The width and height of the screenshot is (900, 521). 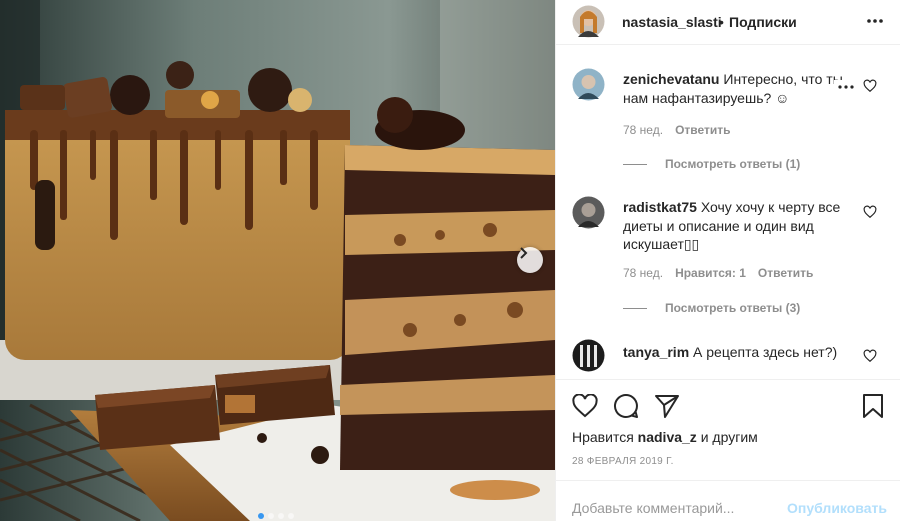 I want to click on comment-text: tanya_rim А рецепта здесь нет?), so click(x=741, y=352).